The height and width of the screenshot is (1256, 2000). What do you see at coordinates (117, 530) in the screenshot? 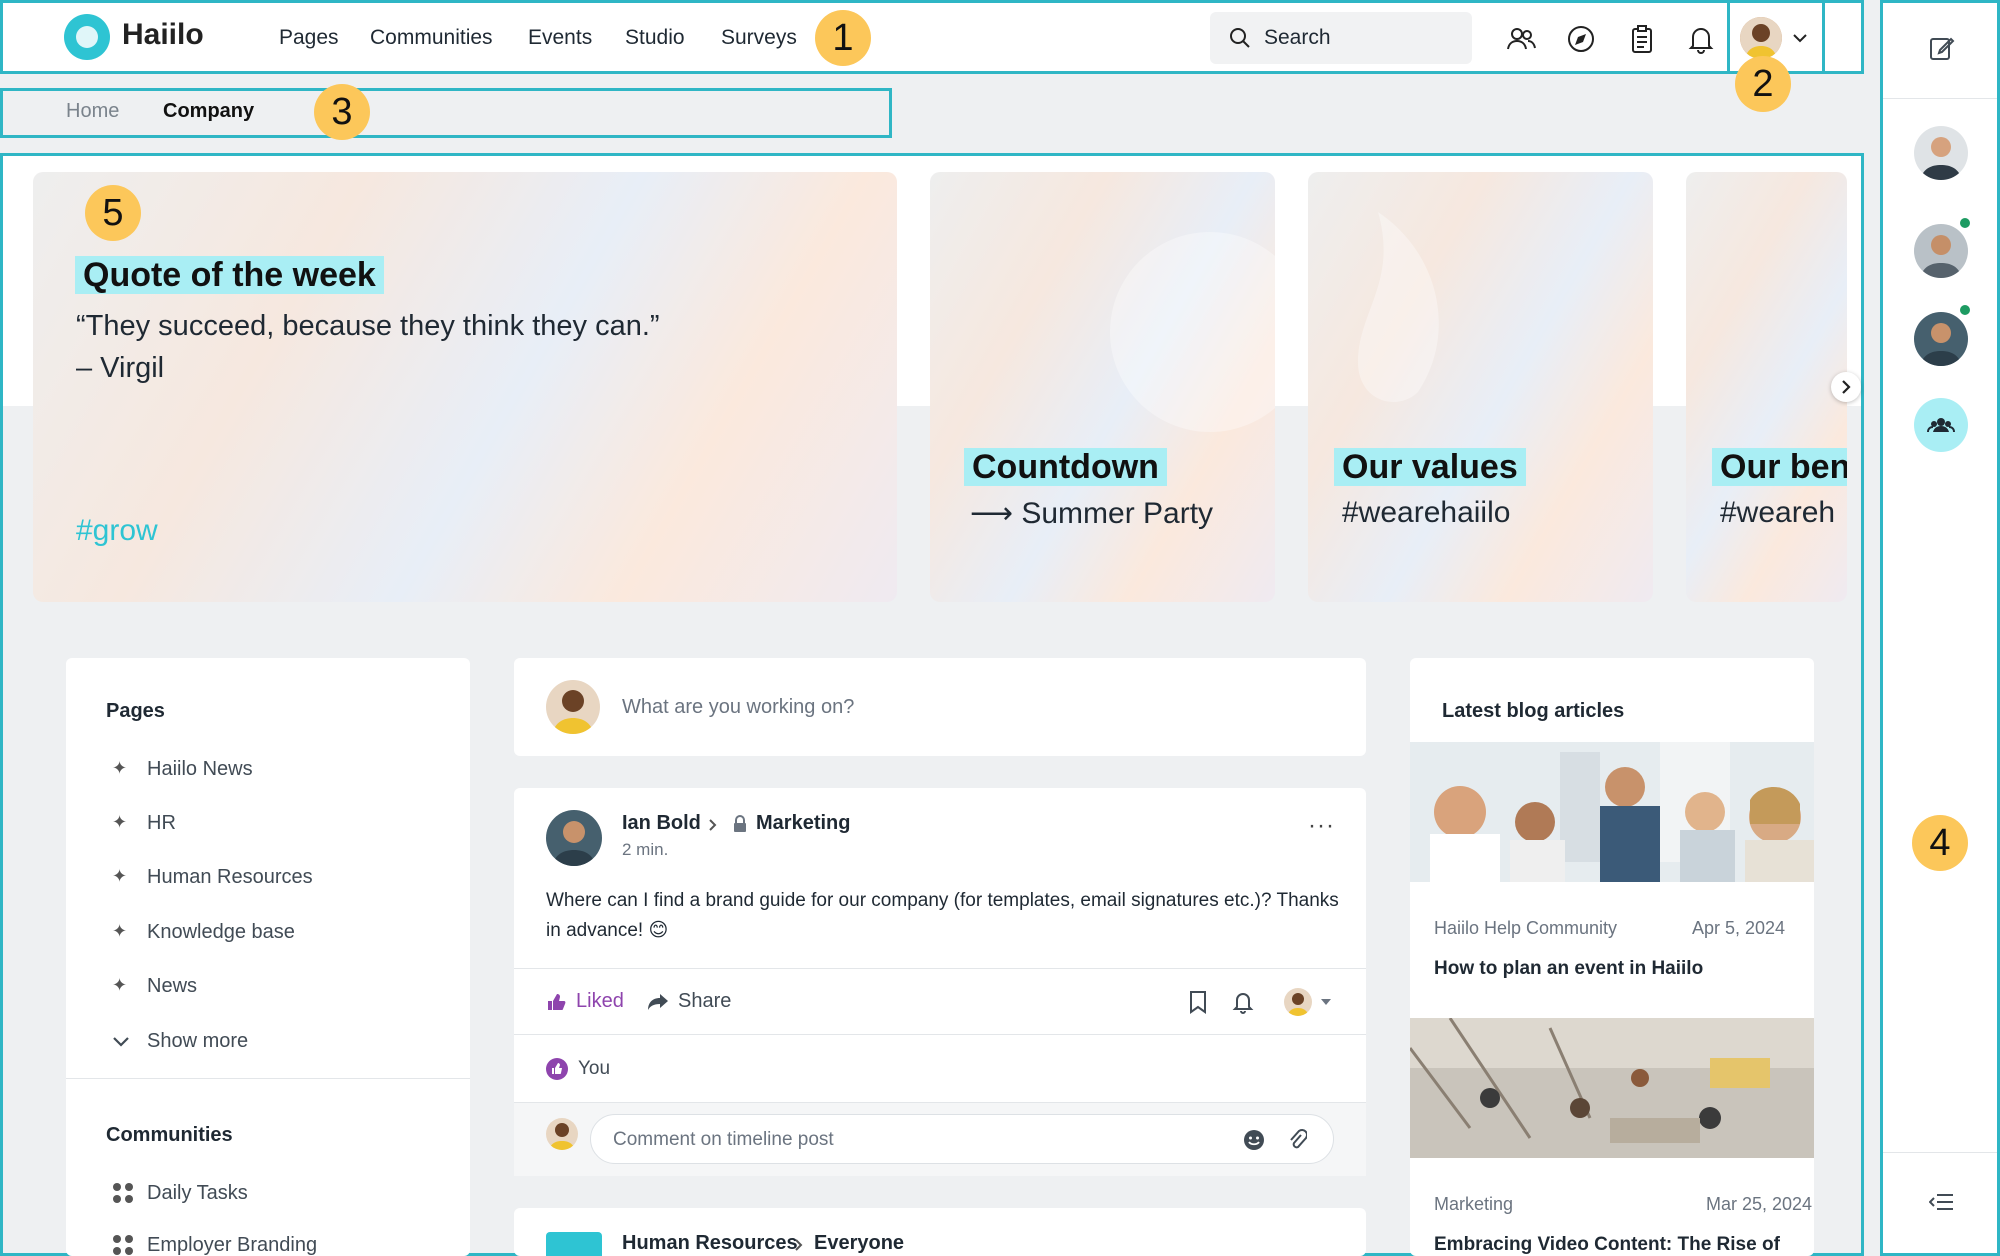
I see `quote-tag: #grow` at bounding box center [117, 530].